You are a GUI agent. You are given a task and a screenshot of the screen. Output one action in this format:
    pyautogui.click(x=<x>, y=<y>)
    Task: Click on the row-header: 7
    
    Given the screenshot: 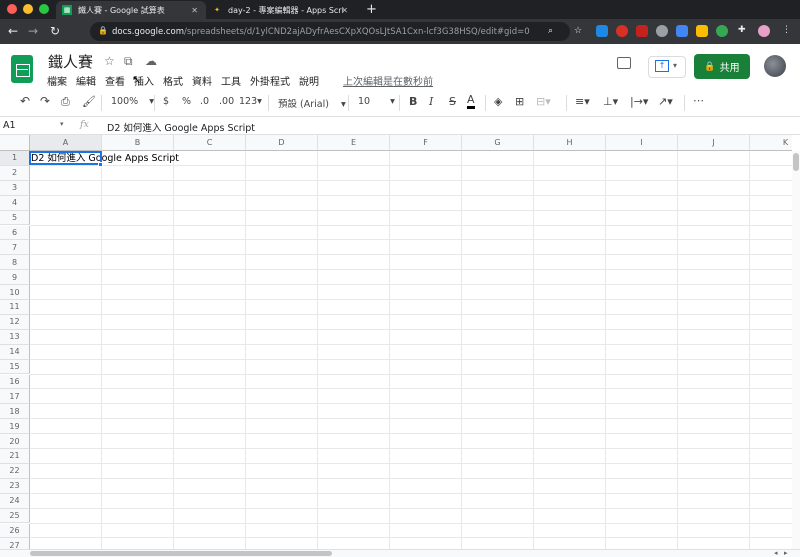 What is the action you would take?
    pyautogui.click(x=15, y=248)
    